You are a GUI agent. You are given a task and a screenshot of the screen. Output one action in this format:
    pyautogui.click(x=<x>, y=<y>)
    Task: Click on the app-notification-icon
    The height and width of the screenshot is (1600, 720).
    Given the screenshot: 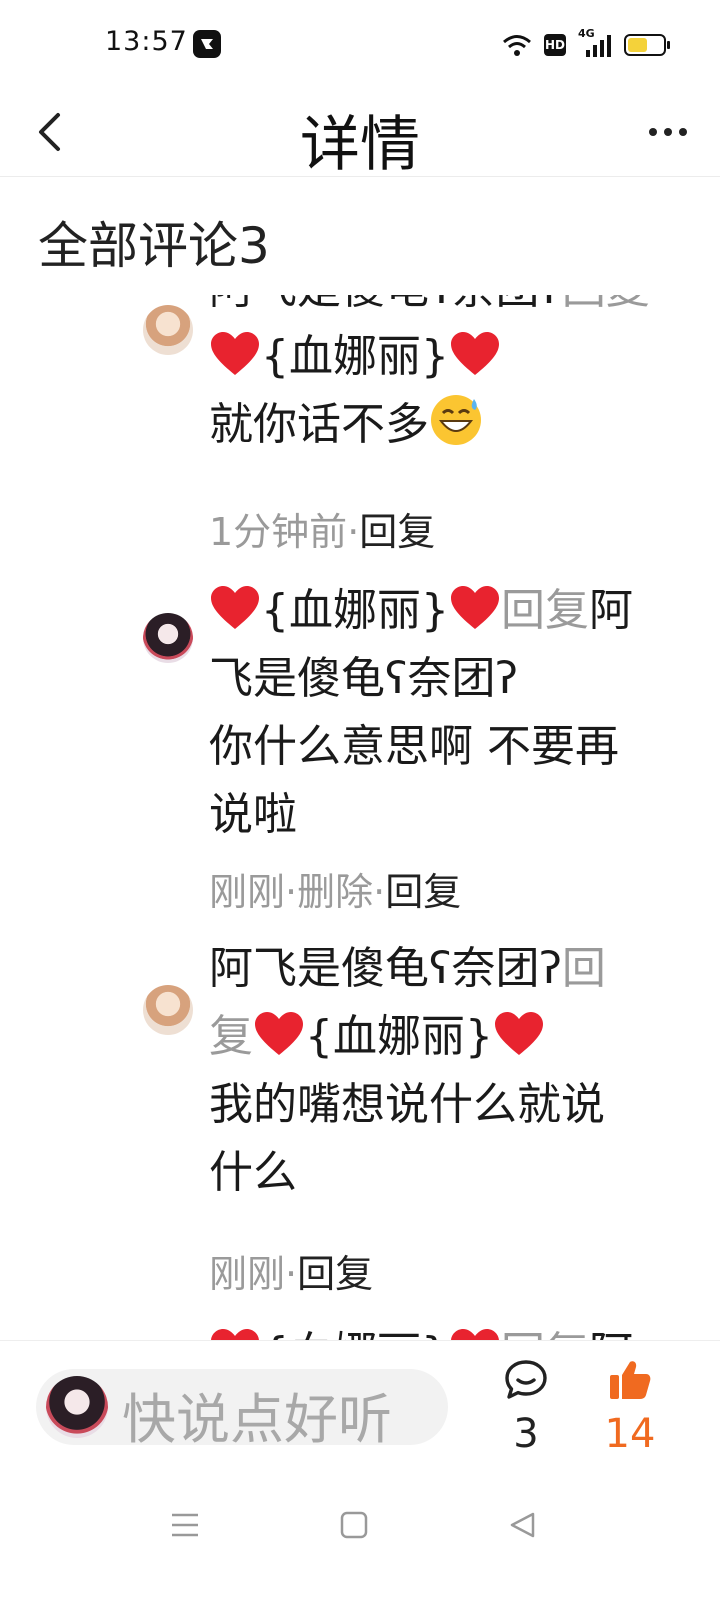 What is the action you would take?
    pyautogui.click(x=207, y=44)
    